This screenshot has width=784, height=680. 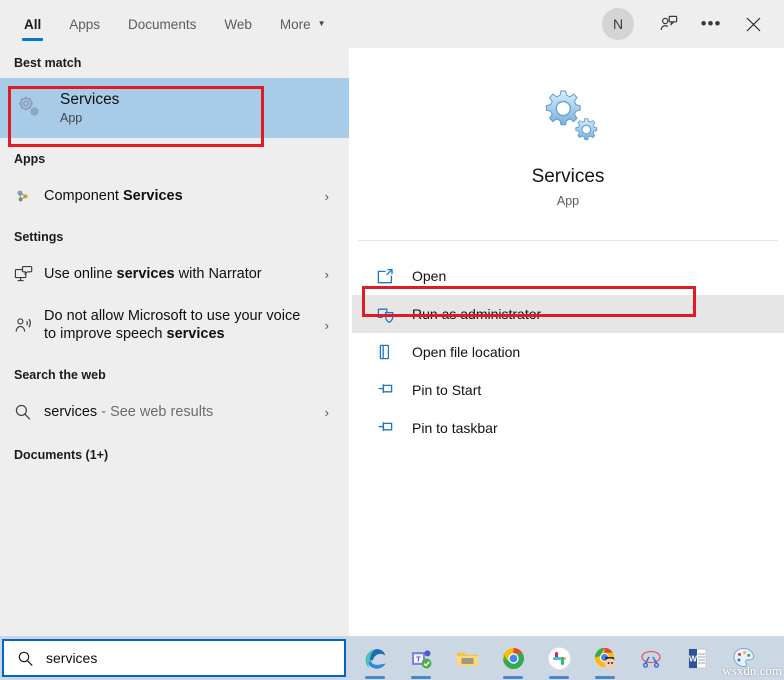 I want to click on taskbar-snipping-tool, so click(x=651, y=658).